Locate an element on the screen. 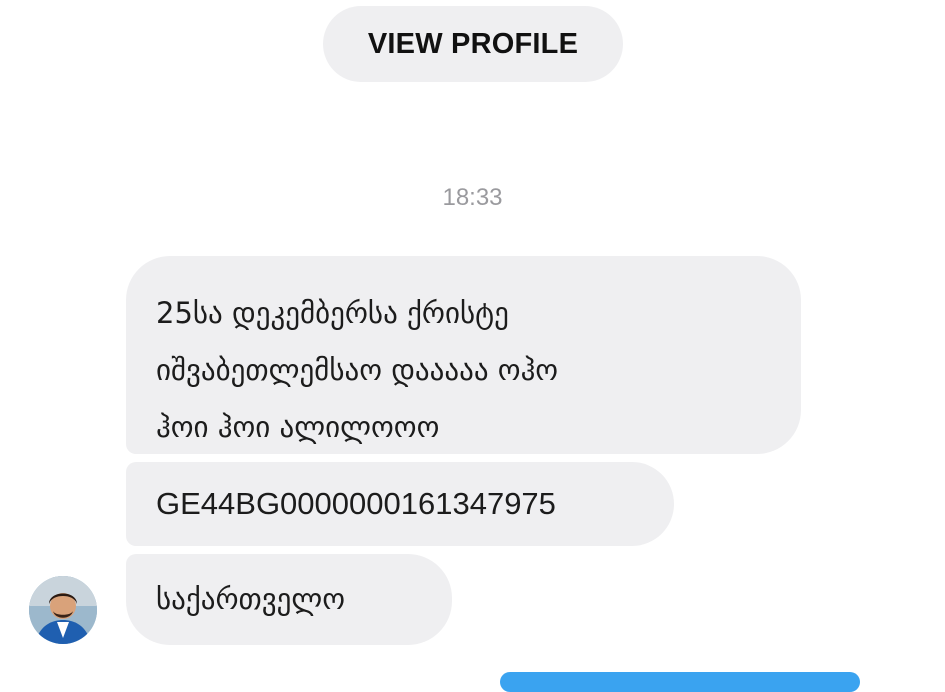 This screenshot has width=945, height=692. message-bubble: GE44BG0000000161347975 is located at coordinates (400, 504).